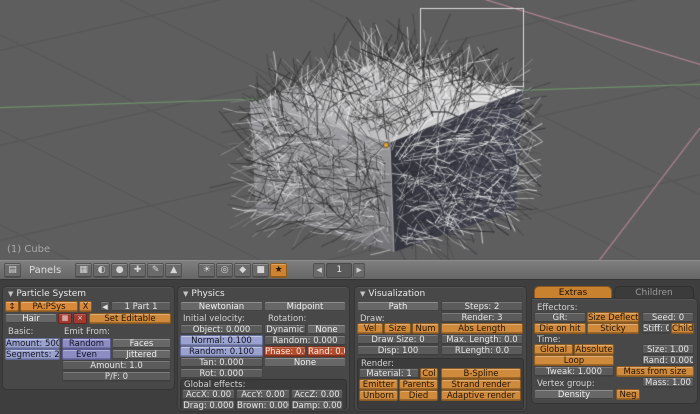 The height and width of the screenshot is (414, 700). Describe the element at coordinates (12, 306) in the screenshot. I see `browse-datablock-icon: ↕` at that location.